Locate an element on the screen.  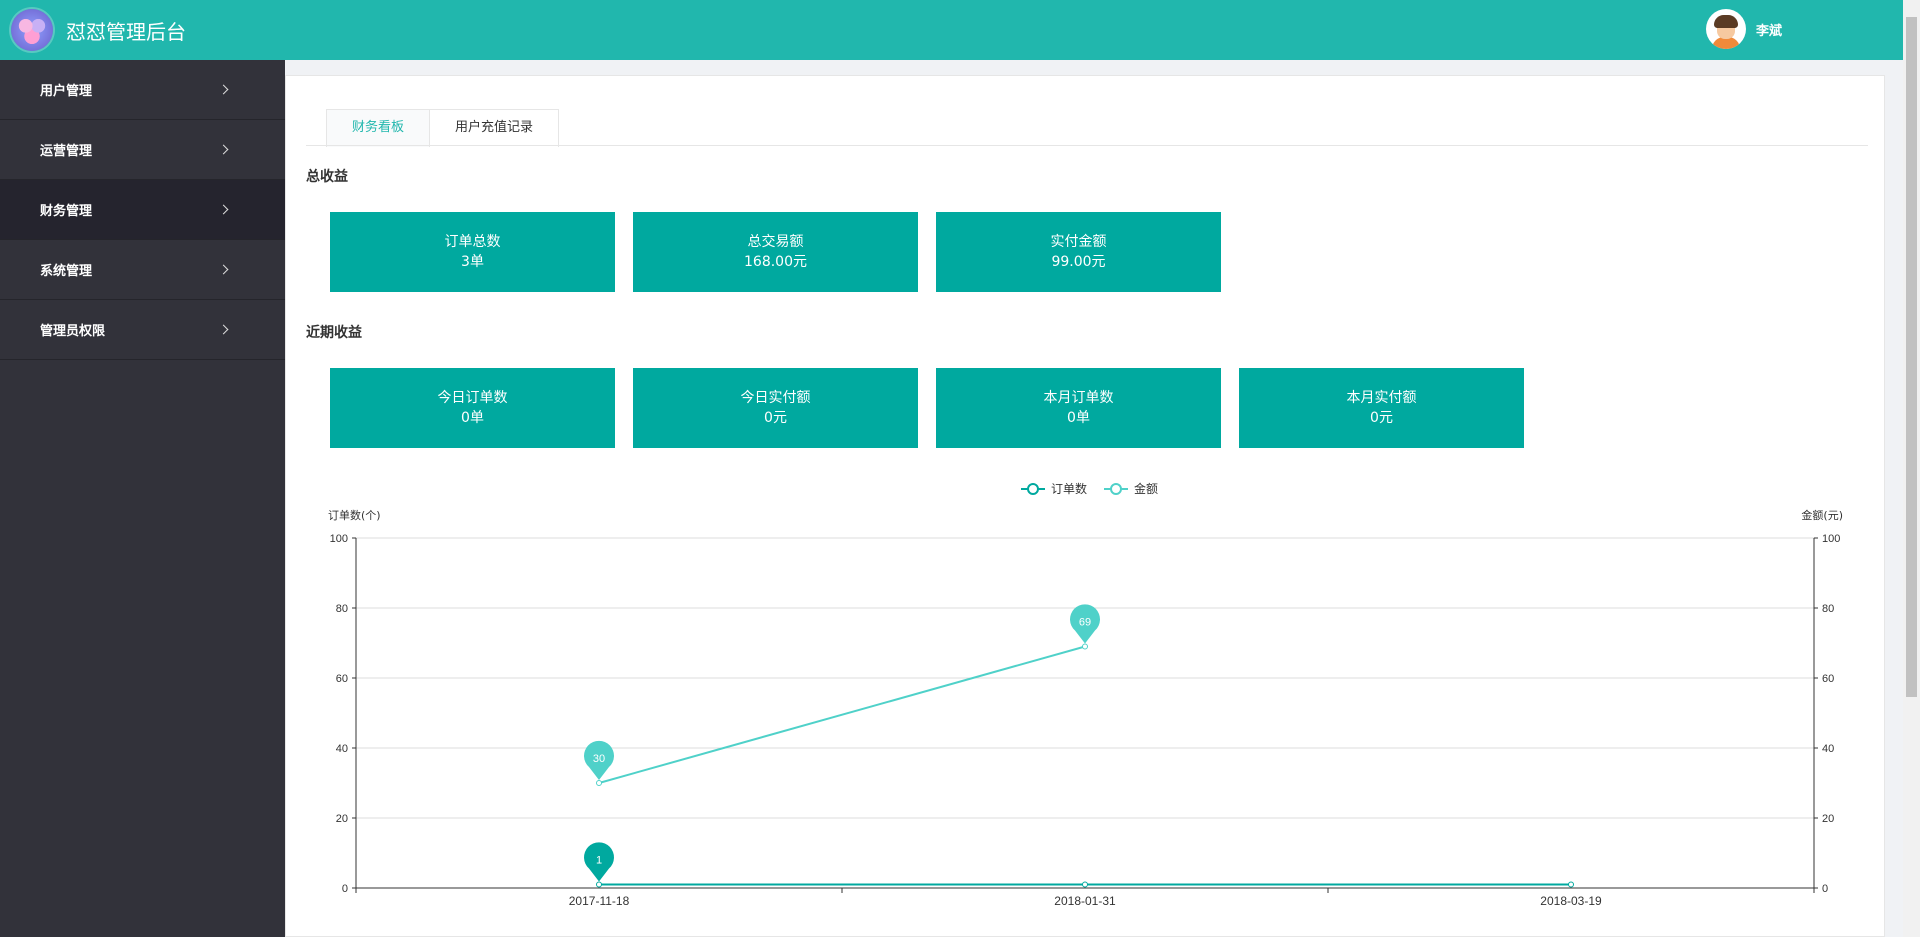
y-tick-label-left: 40 is located at coordinates (342, 749).